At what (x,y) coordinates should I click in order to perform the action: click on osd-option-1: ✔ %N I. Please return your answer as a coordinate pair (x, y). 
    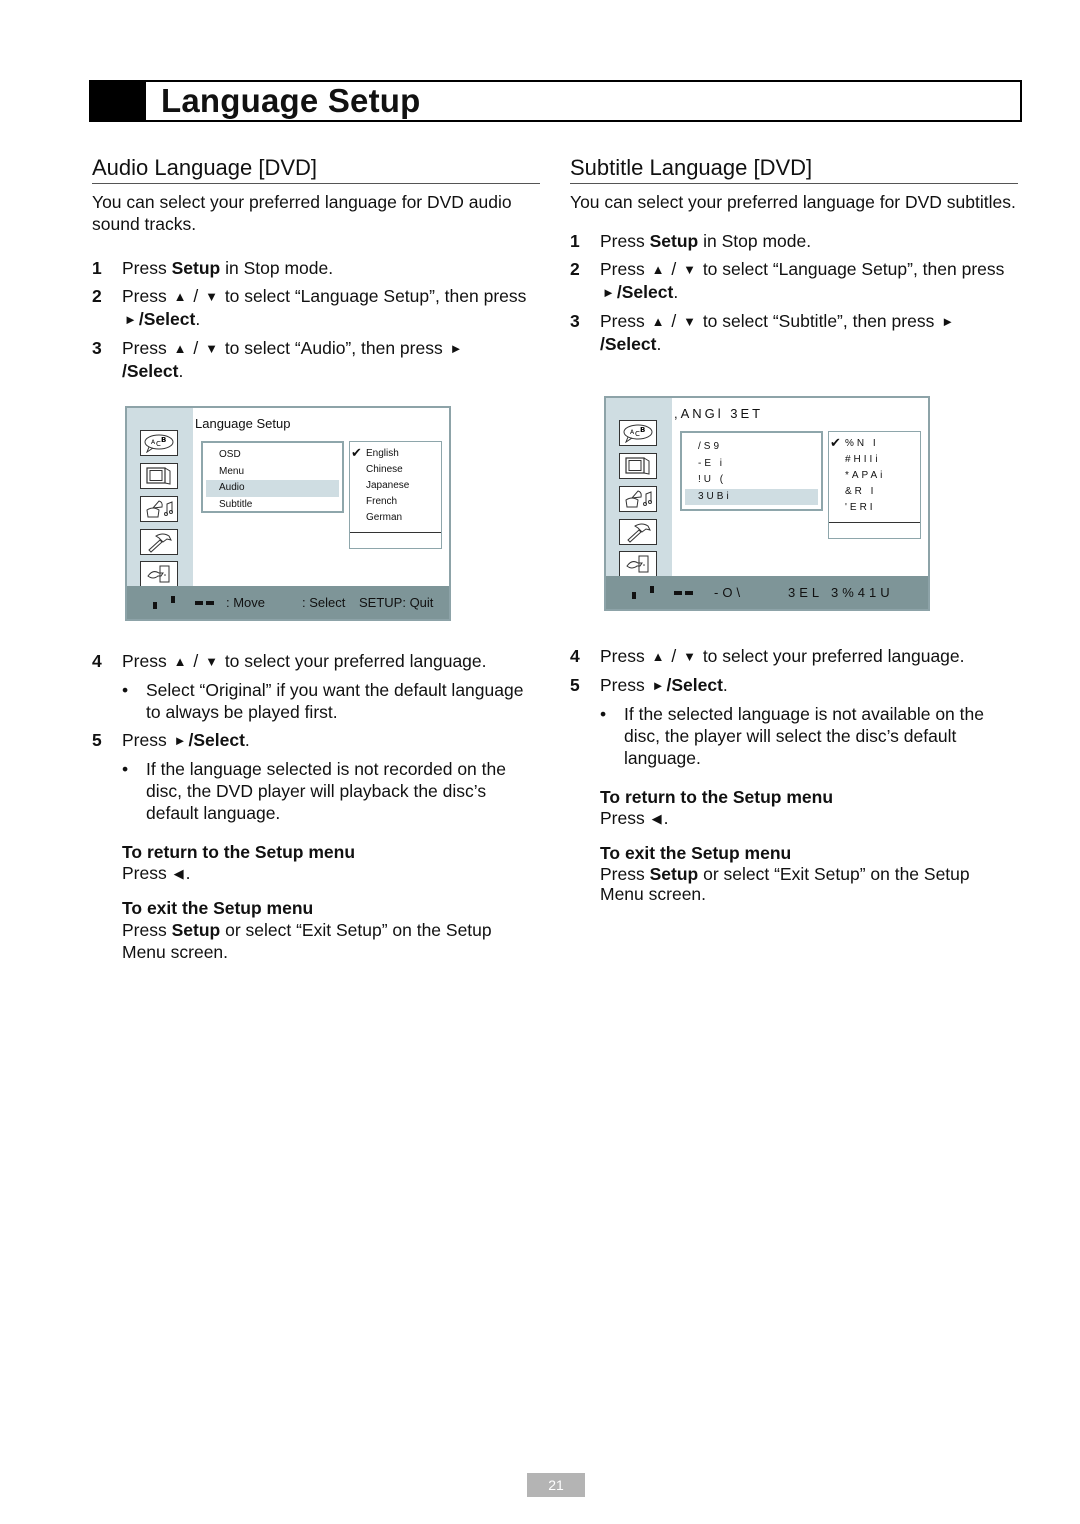
    Looking at the image, I should click on (874, 443).